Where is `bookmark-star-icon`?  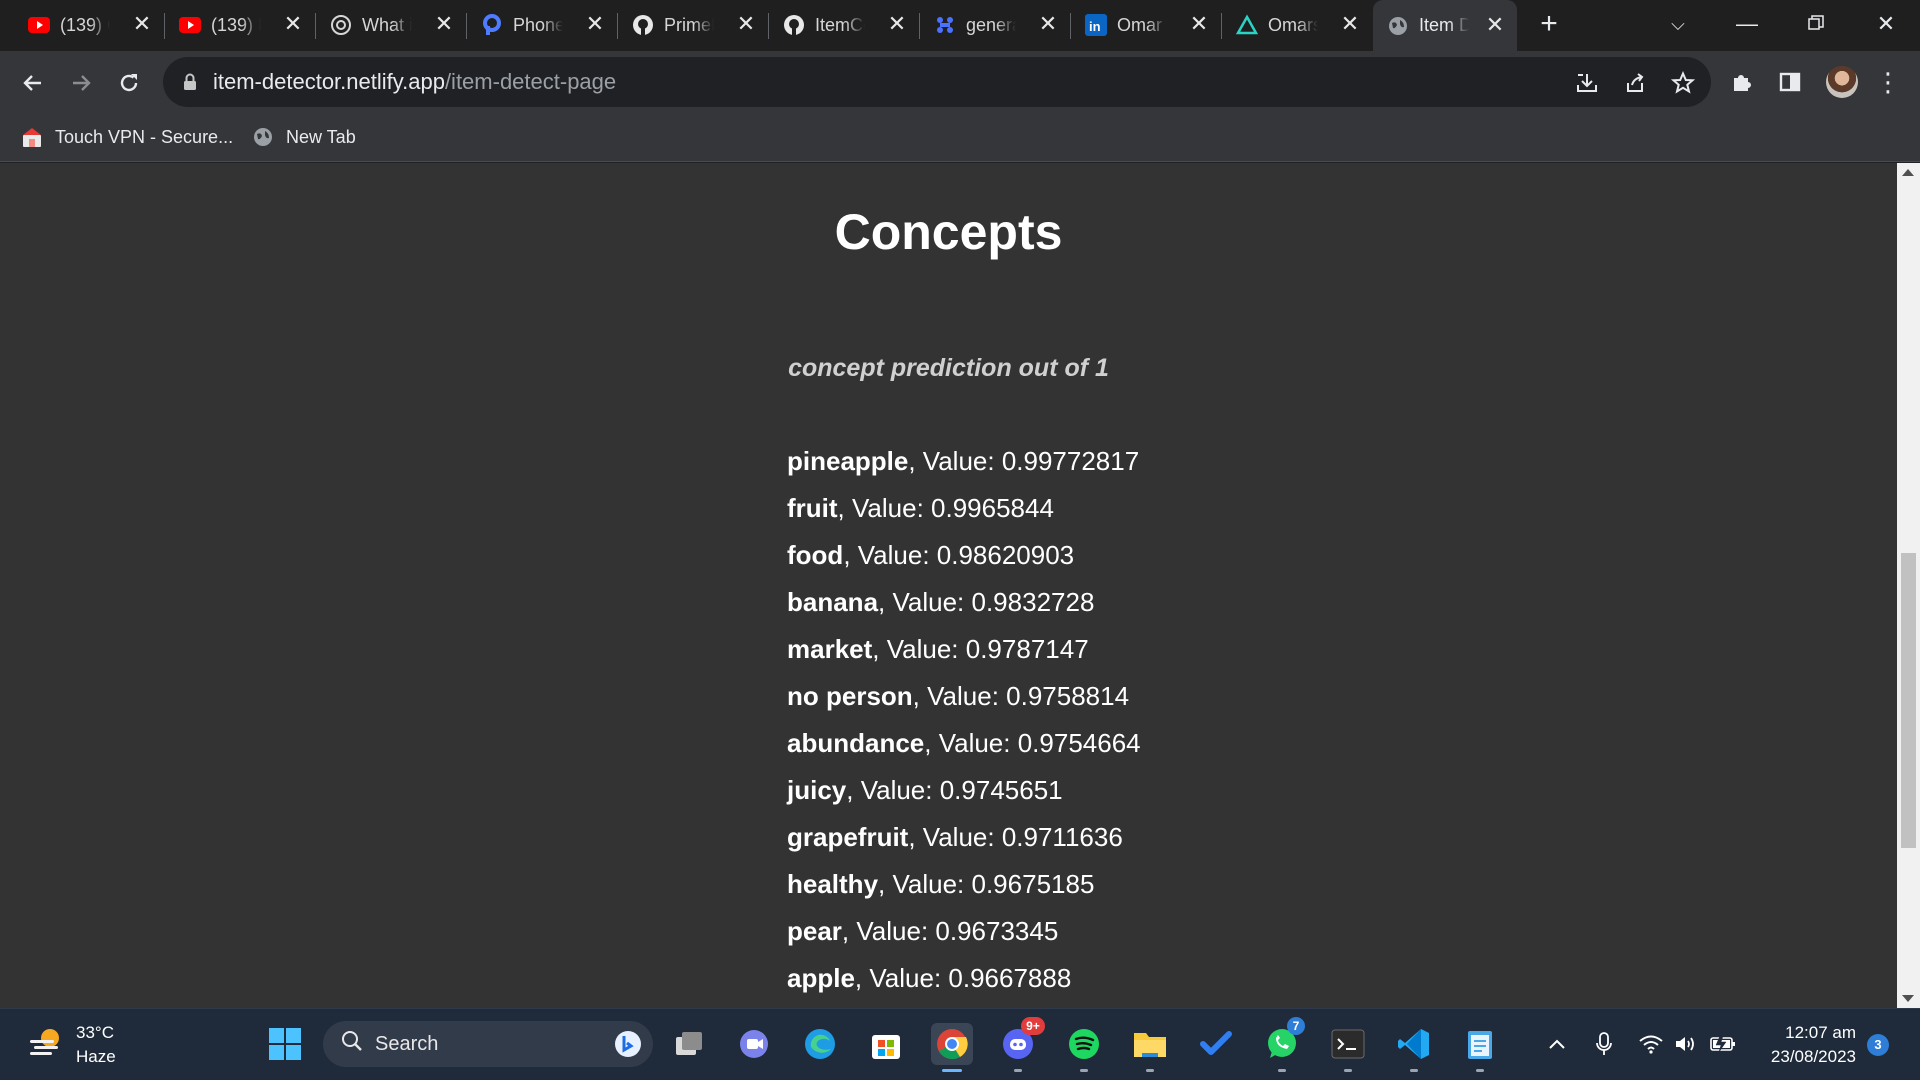 bookmark-star-icon is located at coordinates (1683, 83).